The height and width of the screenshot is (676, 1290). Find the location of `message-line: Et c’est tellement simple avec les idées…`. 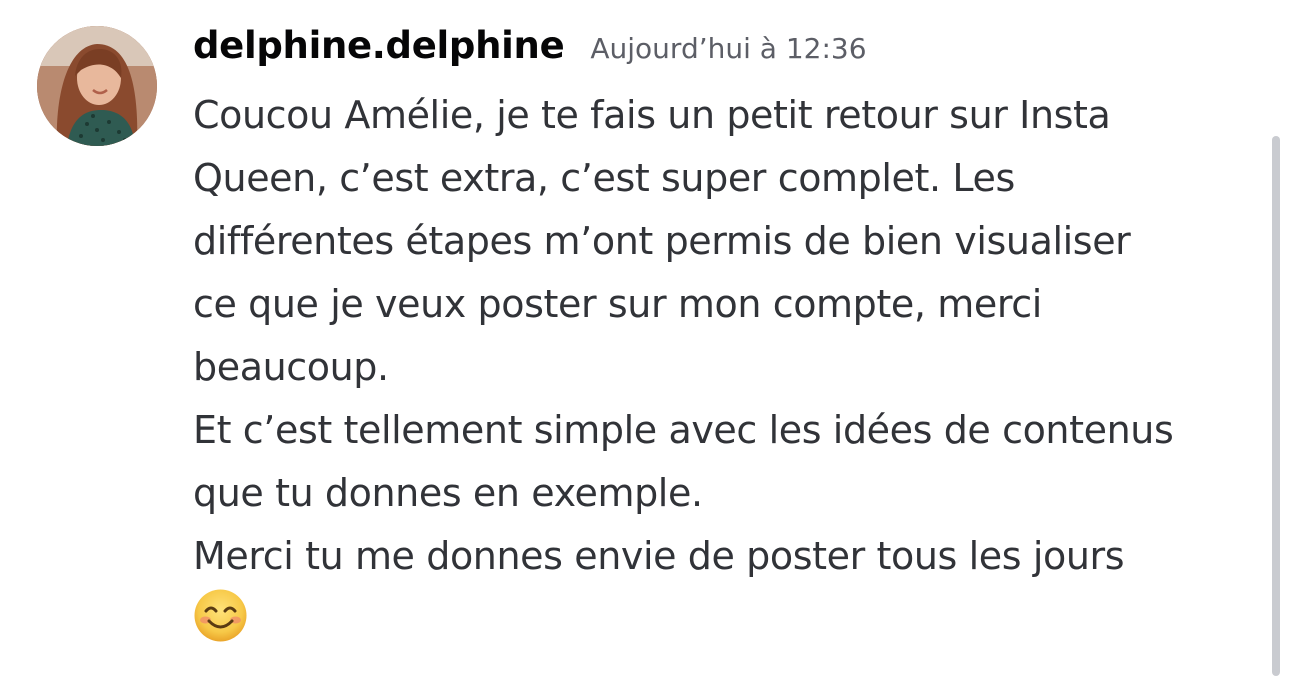

message-line: Et c’est tellement simple avec les idées… is located at coordinates (683, 430).